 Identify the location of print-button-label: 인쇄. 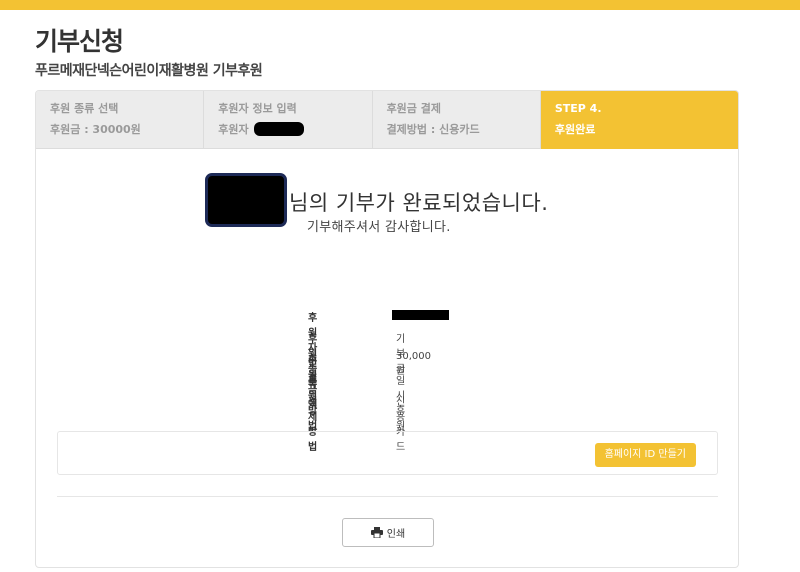
(396, 534).